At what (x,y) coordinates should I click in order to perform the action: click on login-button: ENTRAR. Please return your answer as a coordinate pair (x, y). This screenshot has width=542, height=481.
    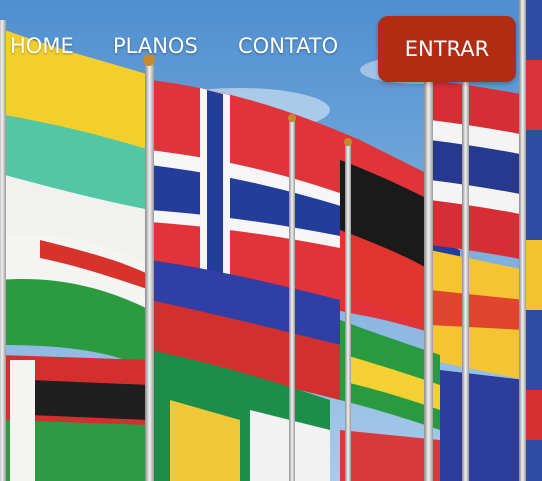
    Looking at the image, I should click on (447, 49).